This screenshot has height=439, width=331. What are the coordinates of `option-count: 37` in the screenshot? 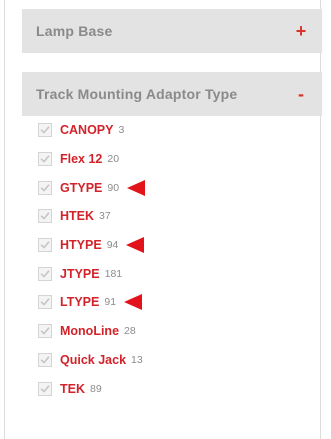 It's located at (105, 216).